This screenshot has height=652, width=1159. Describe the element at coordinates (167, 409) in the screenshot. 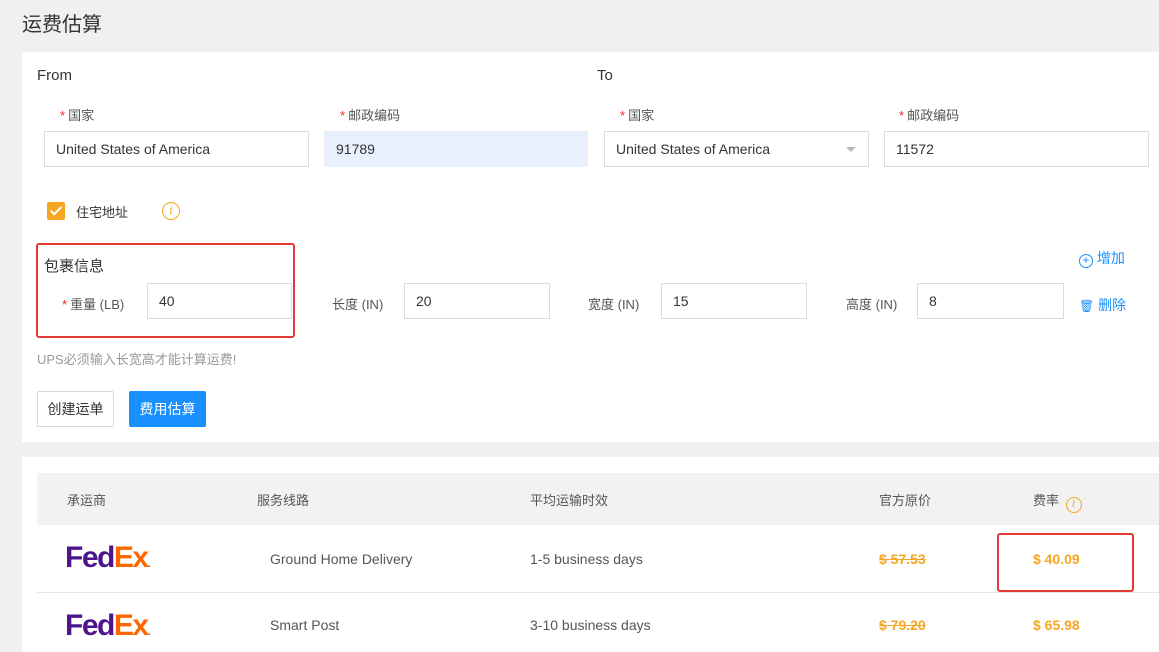

I see `estimate-cost-button: 费用估算` at that location.